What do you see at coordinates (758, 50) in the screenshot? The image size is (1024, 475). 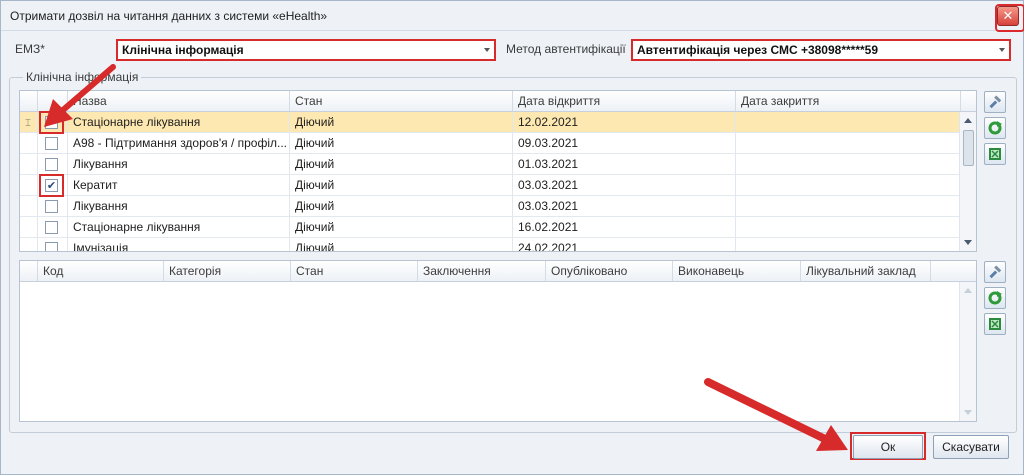 I see `auth-method-value: Автентифікація через СМС +38098*****59` at bounding box center [758, 50].